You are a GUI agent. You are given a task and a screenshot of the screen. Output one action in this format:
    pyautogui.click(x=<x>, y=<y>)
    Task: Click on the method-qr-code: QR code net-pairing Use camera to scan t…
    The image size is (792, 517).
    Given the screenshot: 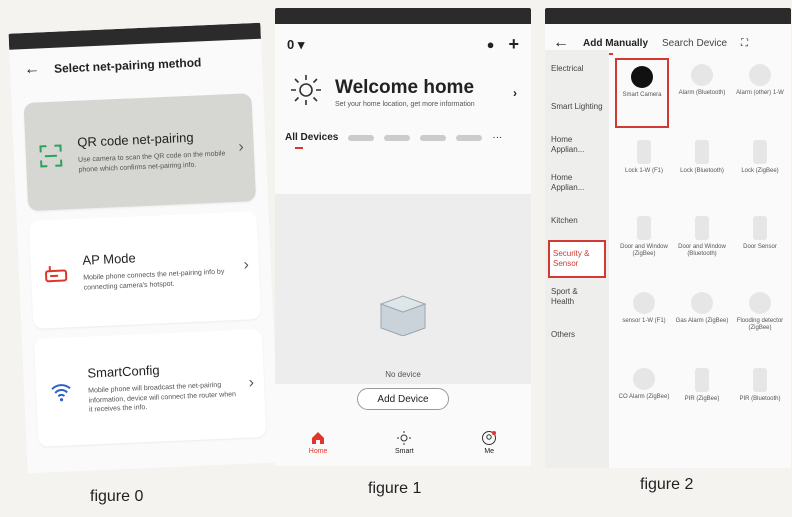 What is the action you would take?
    pyautogui.click(x=140, y=152)
    